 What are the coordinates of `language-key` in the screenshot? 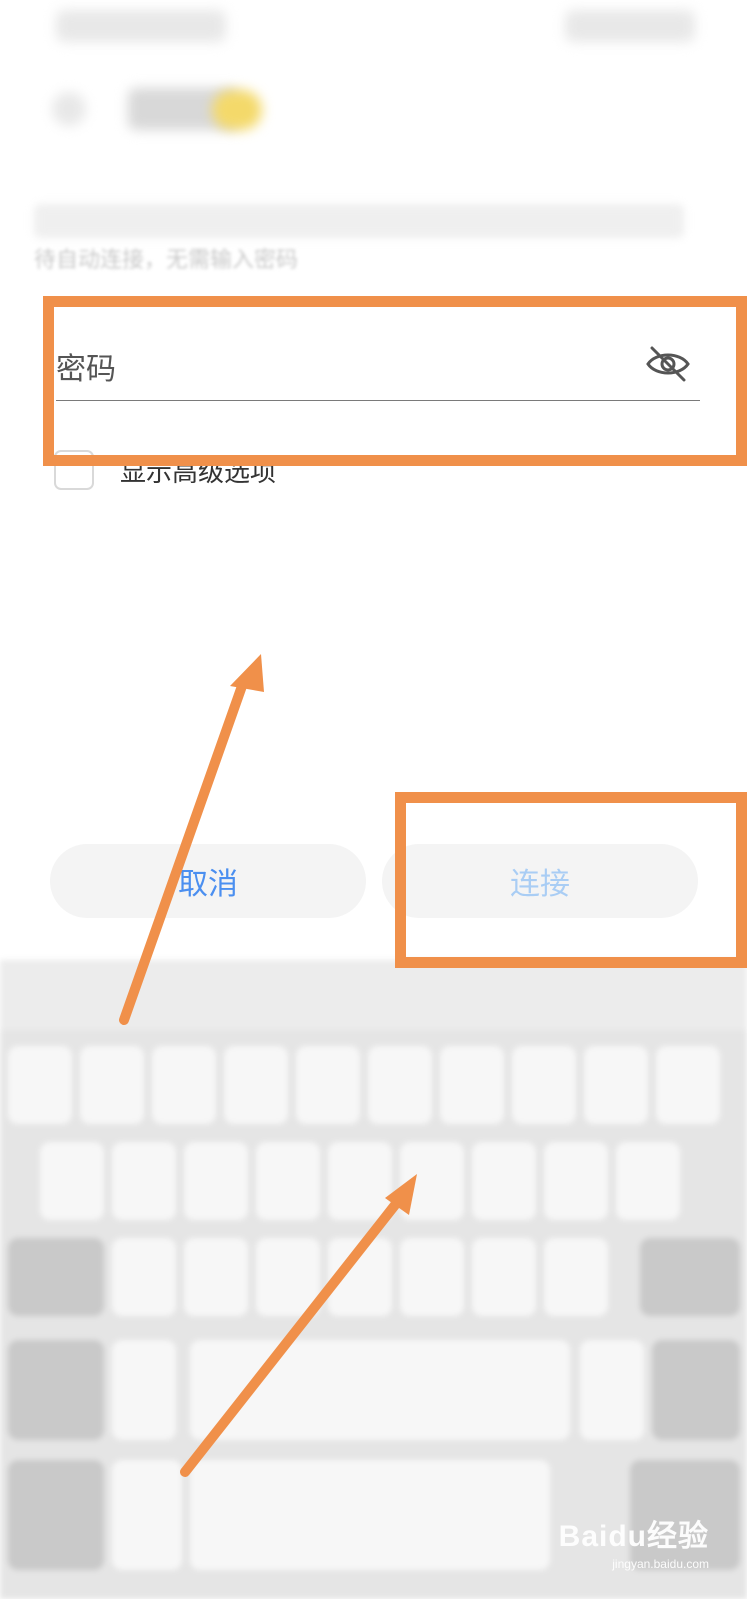 It's located at (56, 1515).